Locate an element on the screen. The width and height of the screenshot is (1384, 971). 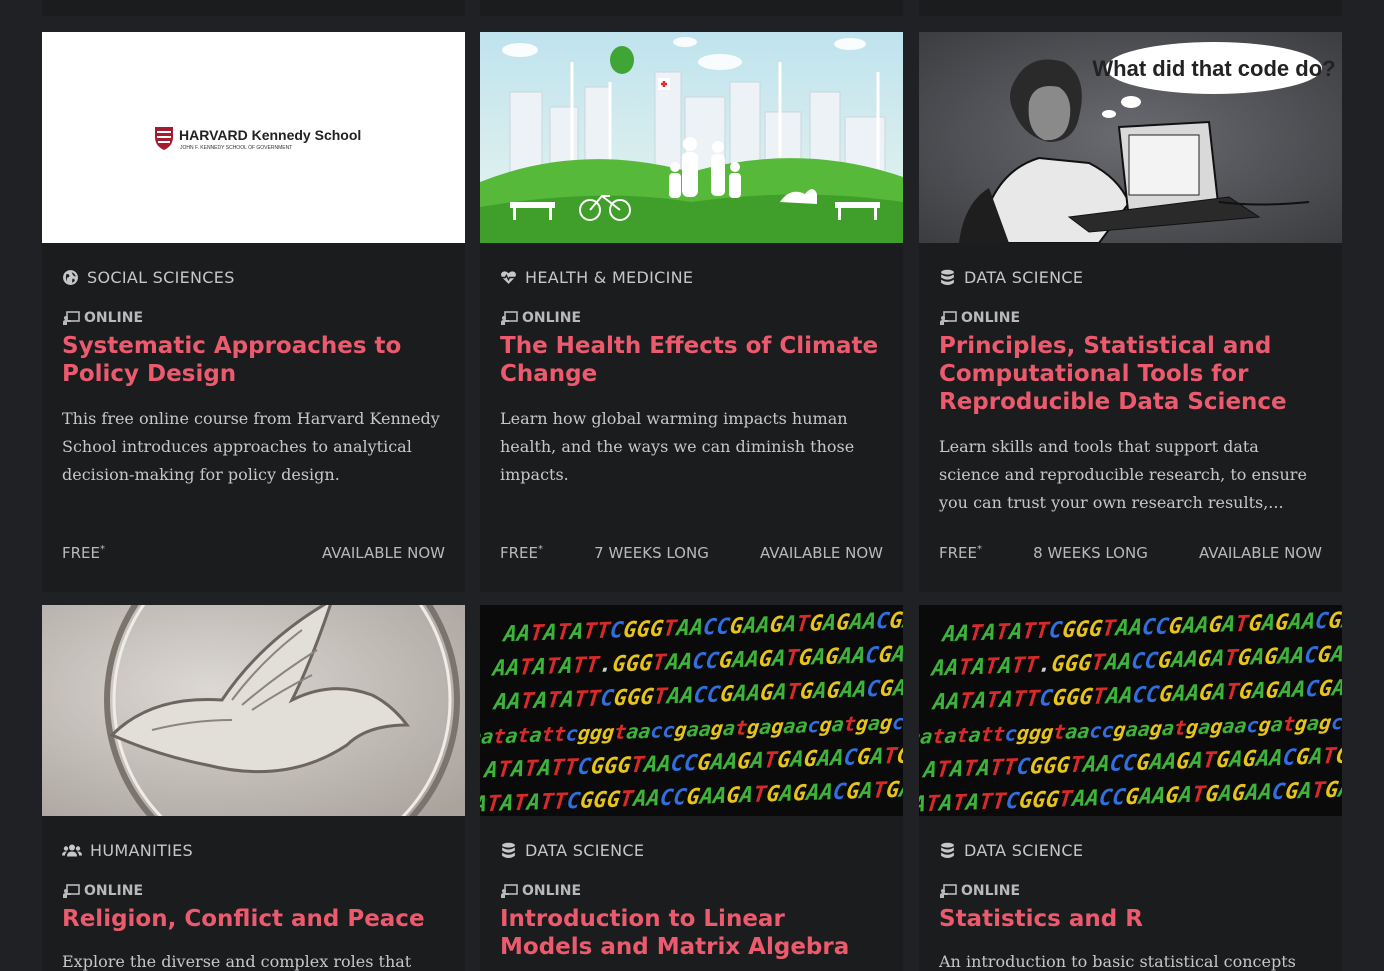
course-meta: FREE* 7 WEEKS LONG AVAILABLE NOW is located at coordinates (691, 553).